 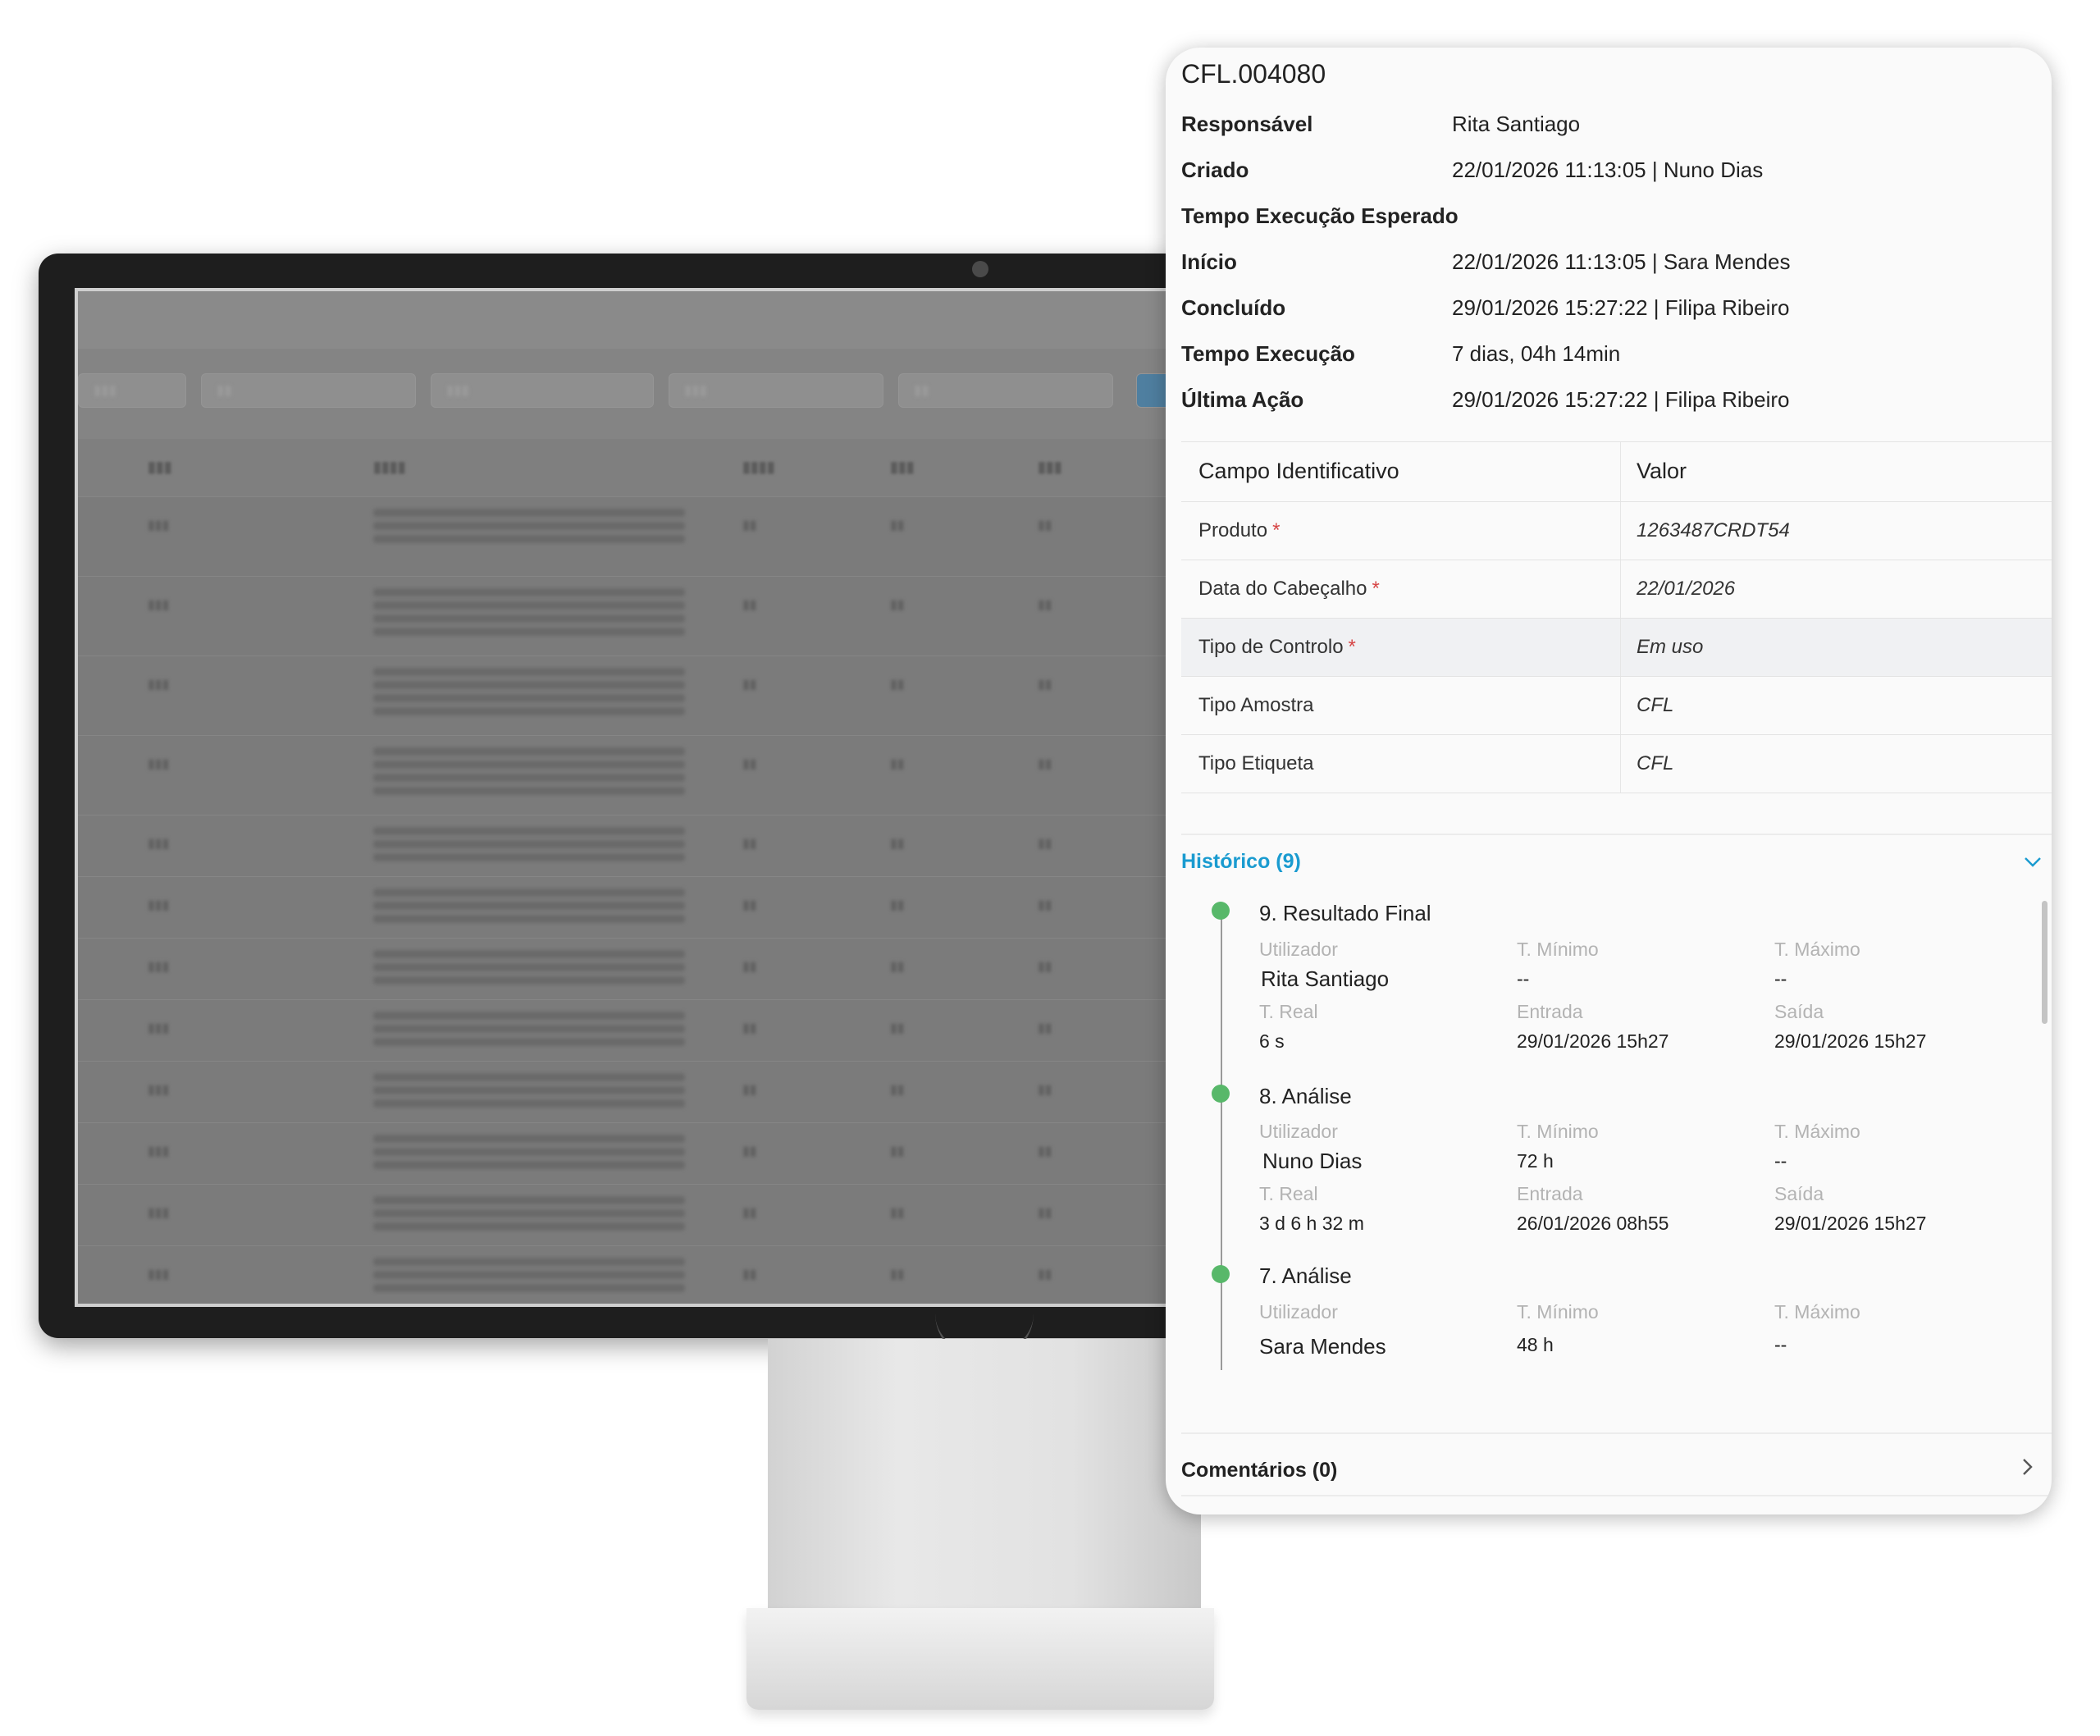 What do you see at coordinates (1617, 589) in the screenshot?
I see `table-row: Data do Cabeçalho * 22/01/2026` at bounding box center [1617, 589].